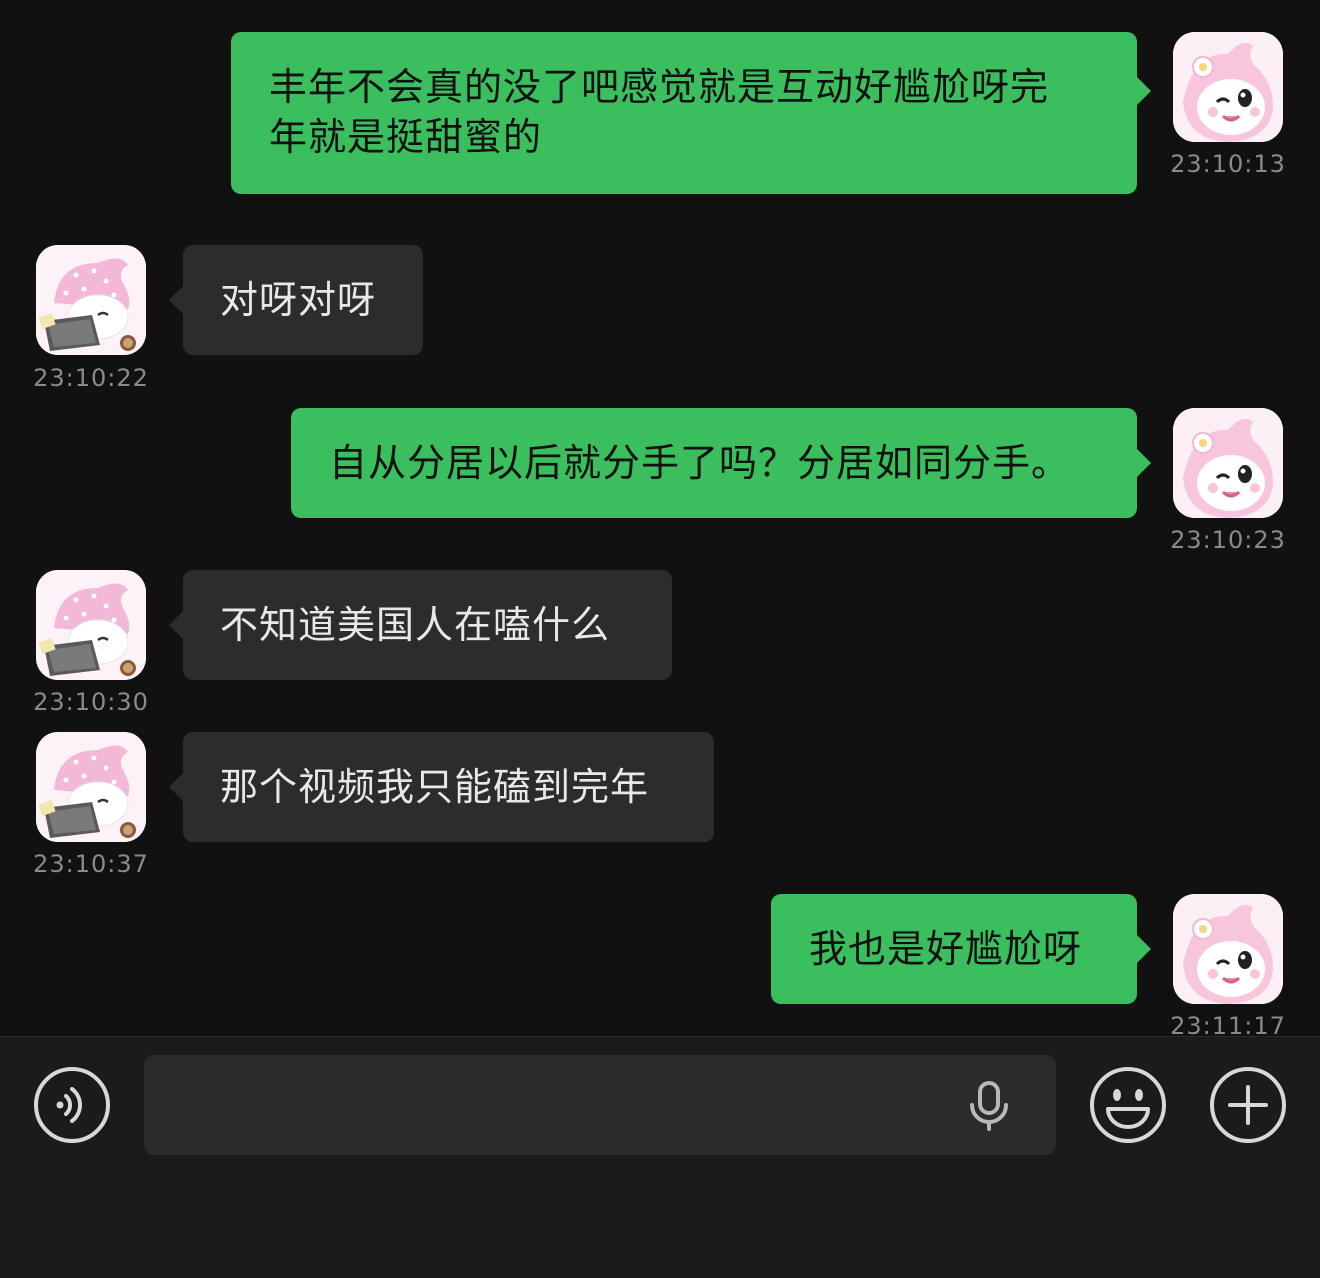  I want to click on message-bubble-received: 那个视频我只能磕到完年, so click(441, 787).